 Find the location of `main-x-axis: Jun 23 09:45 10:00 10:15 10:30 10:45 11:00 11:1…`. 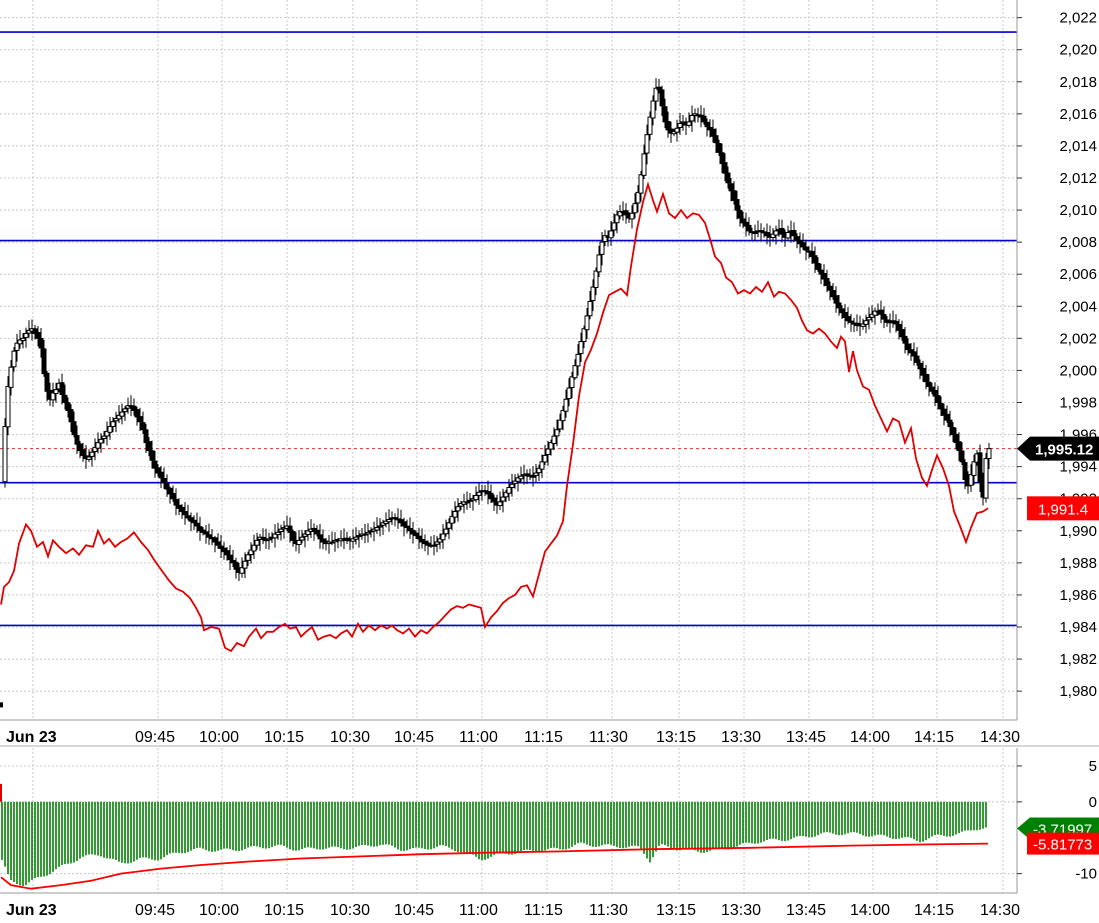

main-x-axis: Jun 23 09:45 10:00 10:15 10:30 10:45 11:00 11:1… is located at coordinates (510, 732).